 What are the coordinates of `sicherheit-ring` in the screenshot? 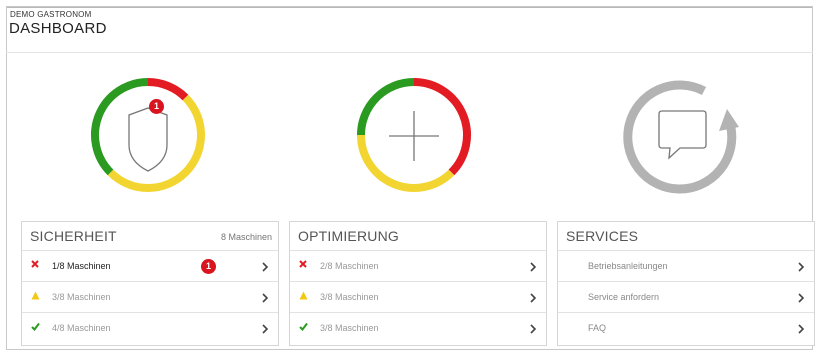 It's located at (148, 135).